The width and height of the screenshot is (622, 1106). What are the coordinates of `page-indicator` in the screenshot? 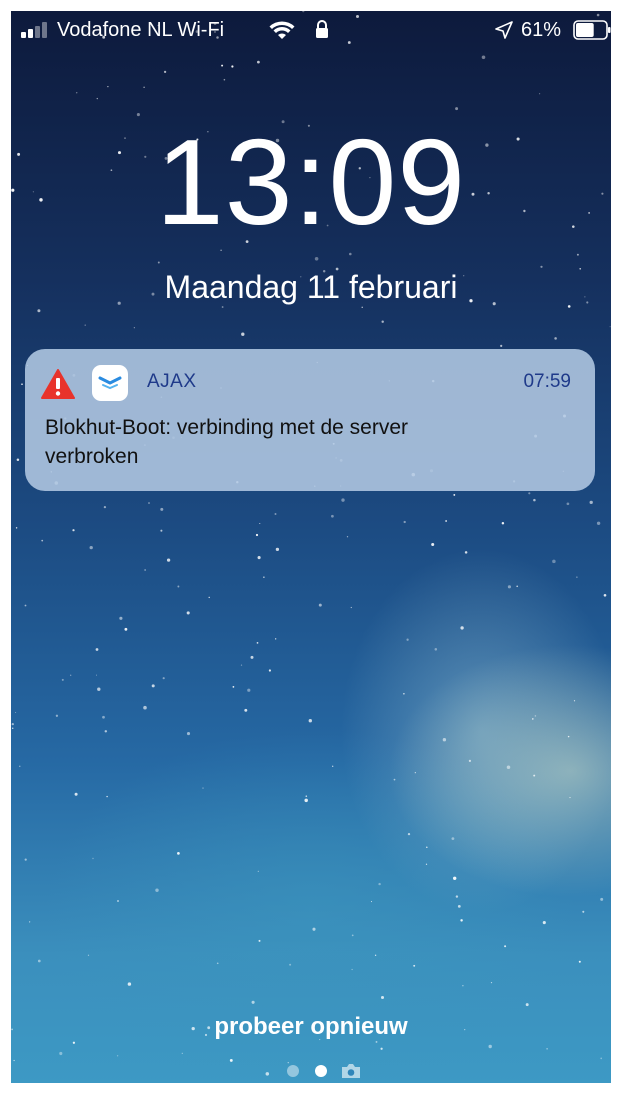 It's located at (311, 1071).